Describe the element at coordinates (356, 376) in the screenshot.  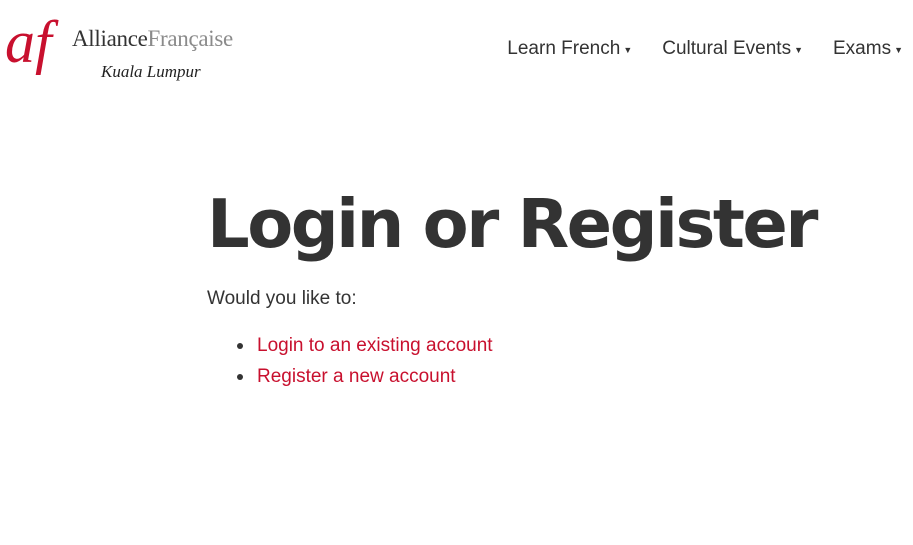
I see `register-link: Register a new account` at that location.